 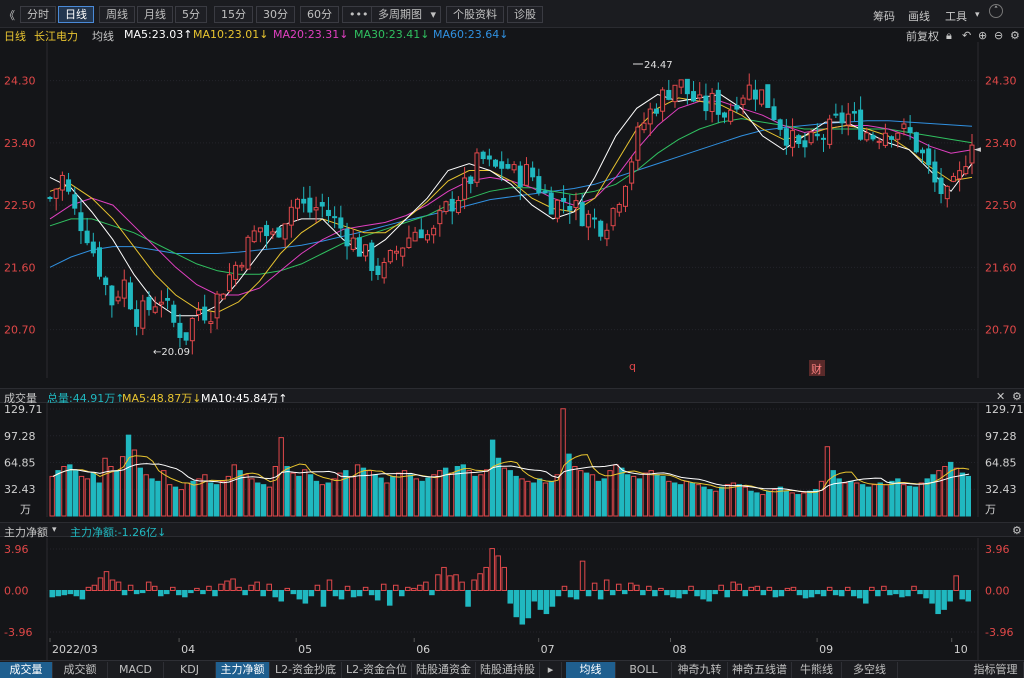 What do you see at coordinates (306, 670) in the screenshot?
I see `tab-l2-bottom: L2-资金抄底` at bounding box center [306, 670].